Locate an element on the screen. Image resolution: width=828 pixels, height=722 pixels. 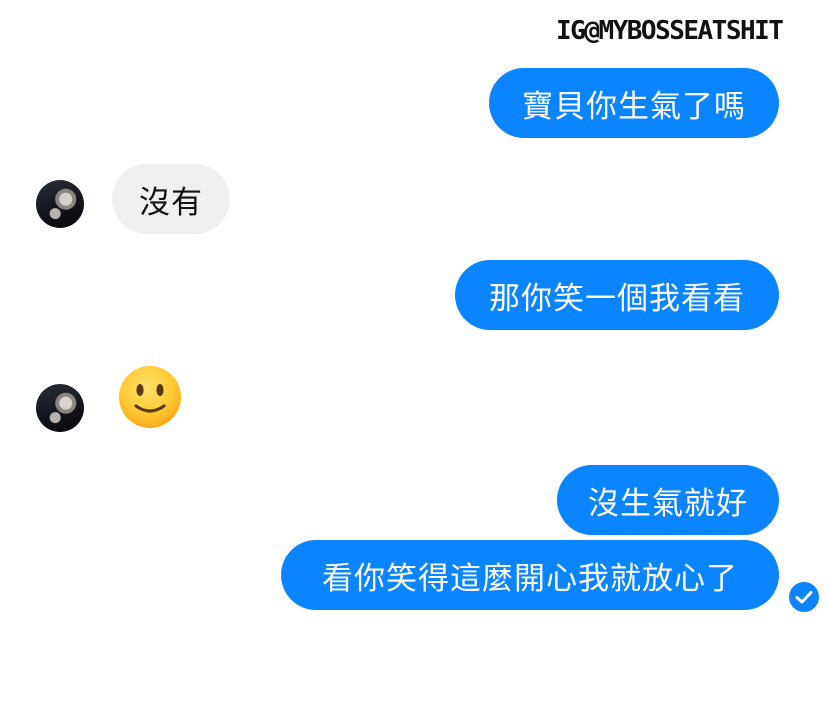
message-bubble-outgoing: 沒生氣就好 is located at coordinates (668, 500).